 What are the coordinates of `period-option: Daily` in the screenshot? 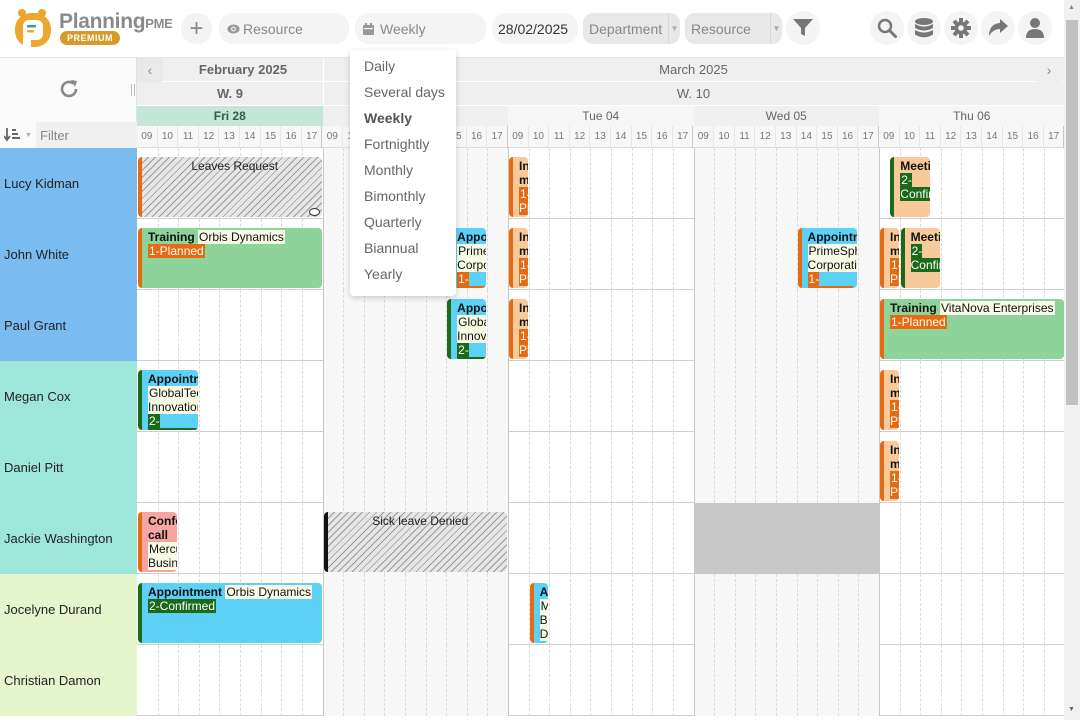 It's located at (379, 66).